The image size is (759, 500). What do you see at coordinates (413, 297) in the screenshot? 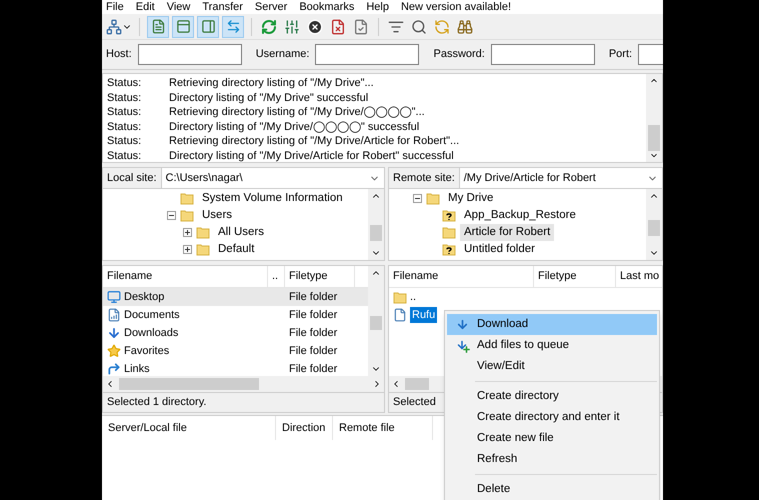
I see `file-name: ..` at bounding box center [413, 297].